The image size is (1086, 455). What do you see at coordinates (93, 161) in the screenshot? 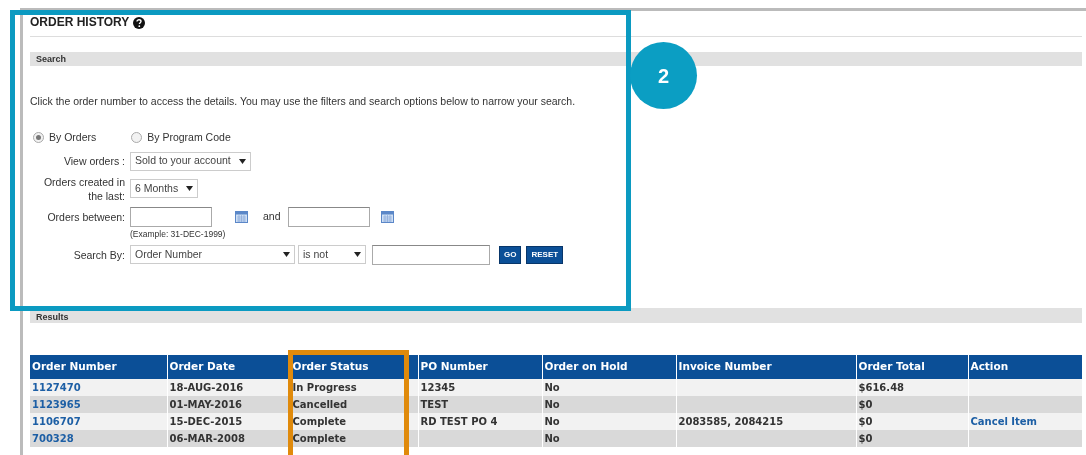
I see `field-label: View orders :` at bounding box center [93, 161].